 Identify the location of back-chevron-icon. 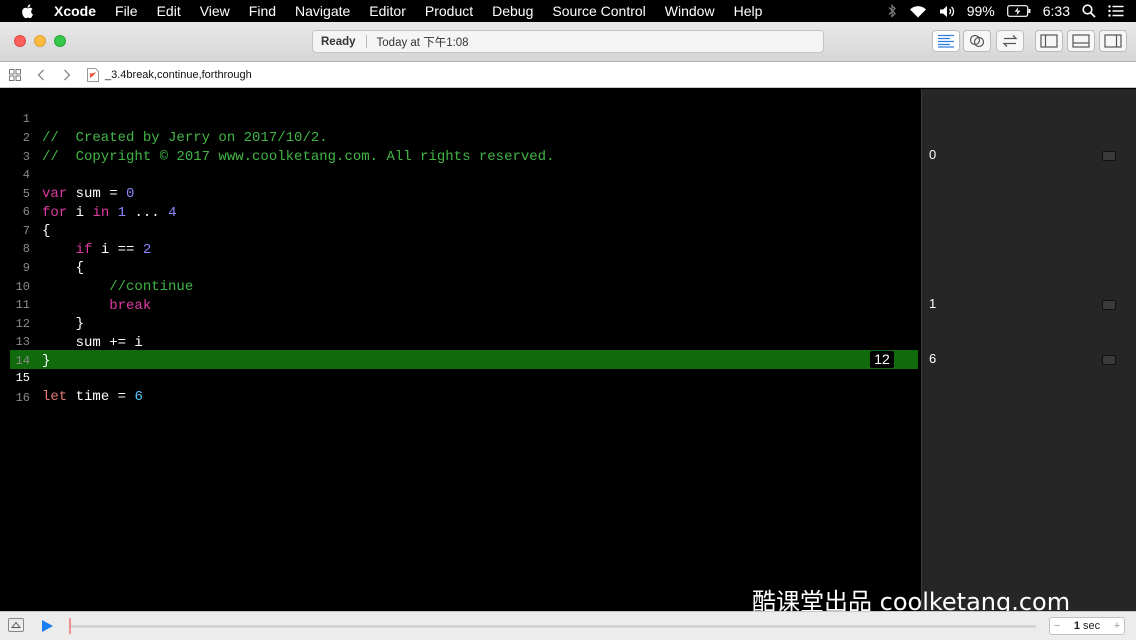
(41, 75).